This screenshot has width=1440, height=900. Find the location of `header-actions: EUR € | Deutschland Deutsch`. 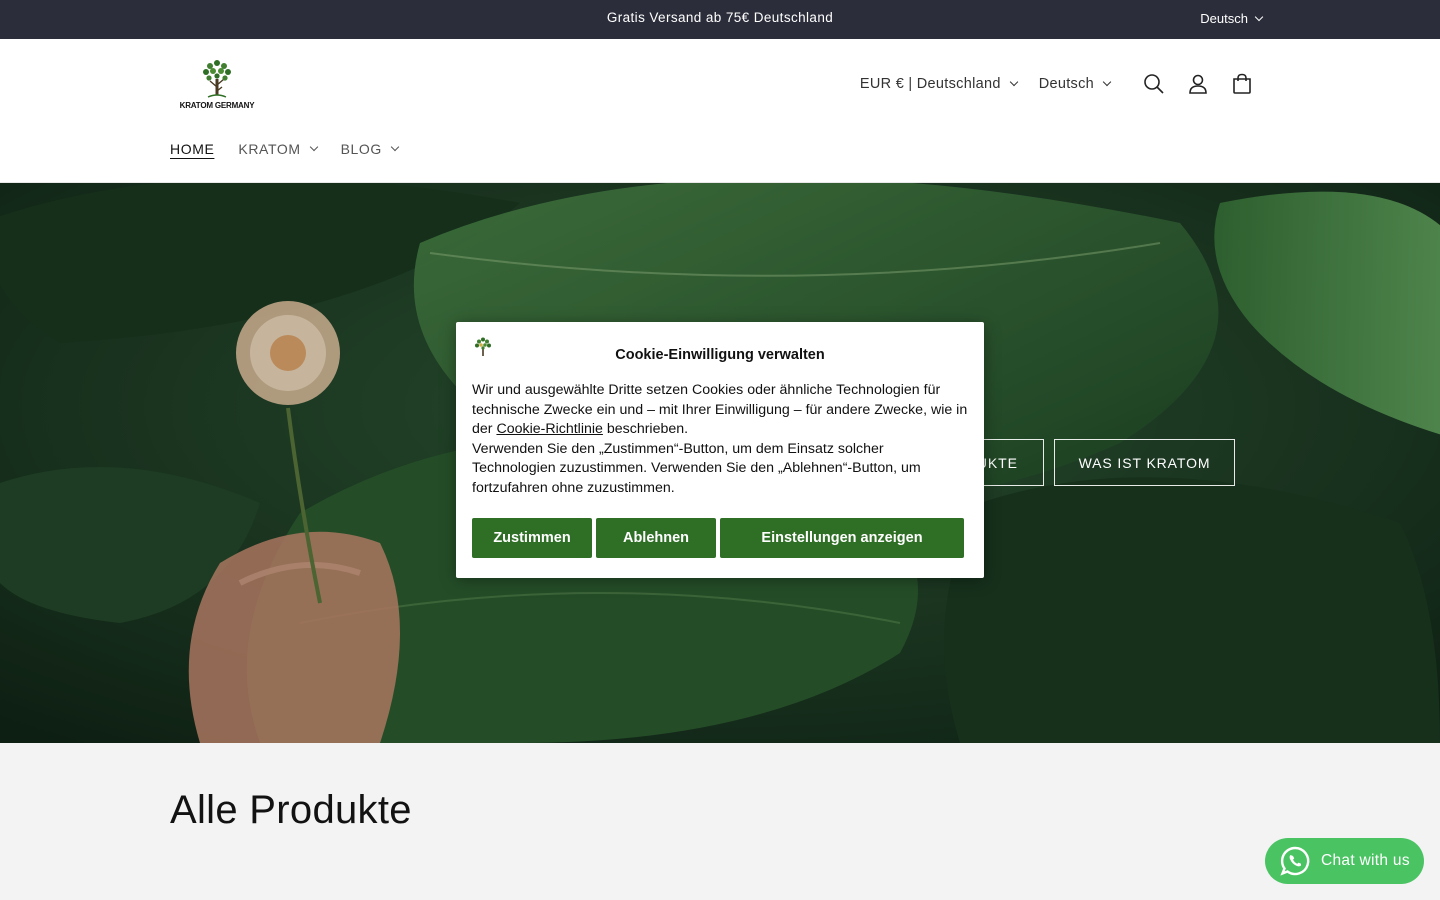

header-actions: EUR € | Deutschland Deutsch is located at coordinates (1062, 84).